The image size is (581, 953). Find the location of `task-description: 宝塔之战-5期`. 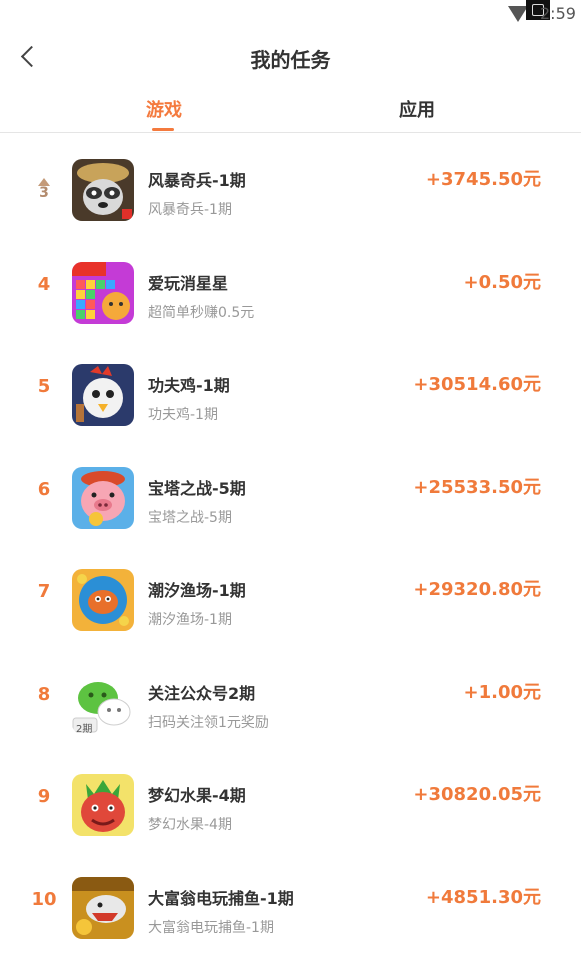

task-description: 宝塔之战-5期 is located at coordinates (190, 517).